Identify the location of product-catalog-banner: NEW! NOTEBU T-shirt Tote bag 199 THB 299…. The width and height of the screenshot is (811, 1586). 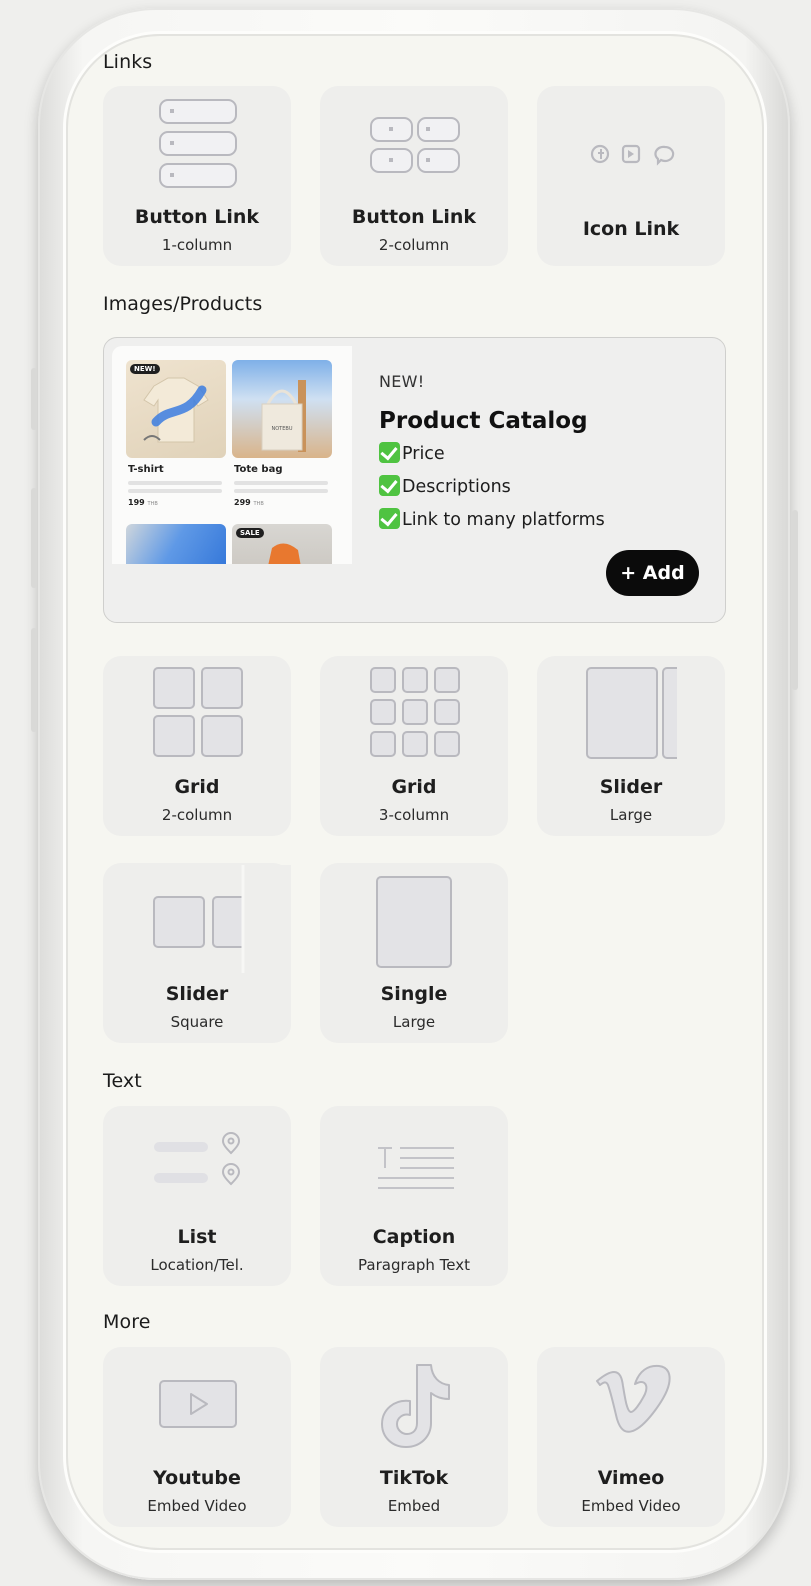
(414, 480).